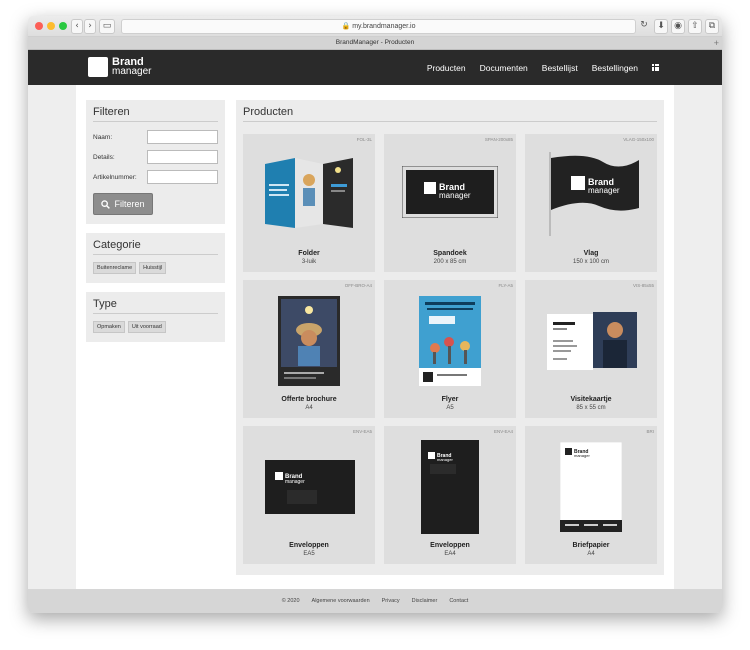 This screenshot has height=650, width=750. I want to click on category-title: Categorie, so click(155, 244).